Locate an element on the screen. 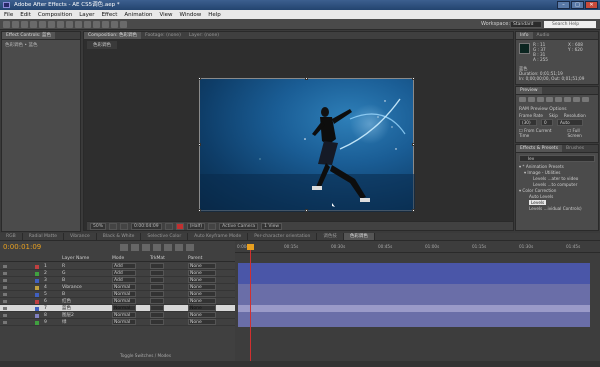 This screenshot has height=367, width=600. mask-tool-icon is located at coordinates (60, 24).